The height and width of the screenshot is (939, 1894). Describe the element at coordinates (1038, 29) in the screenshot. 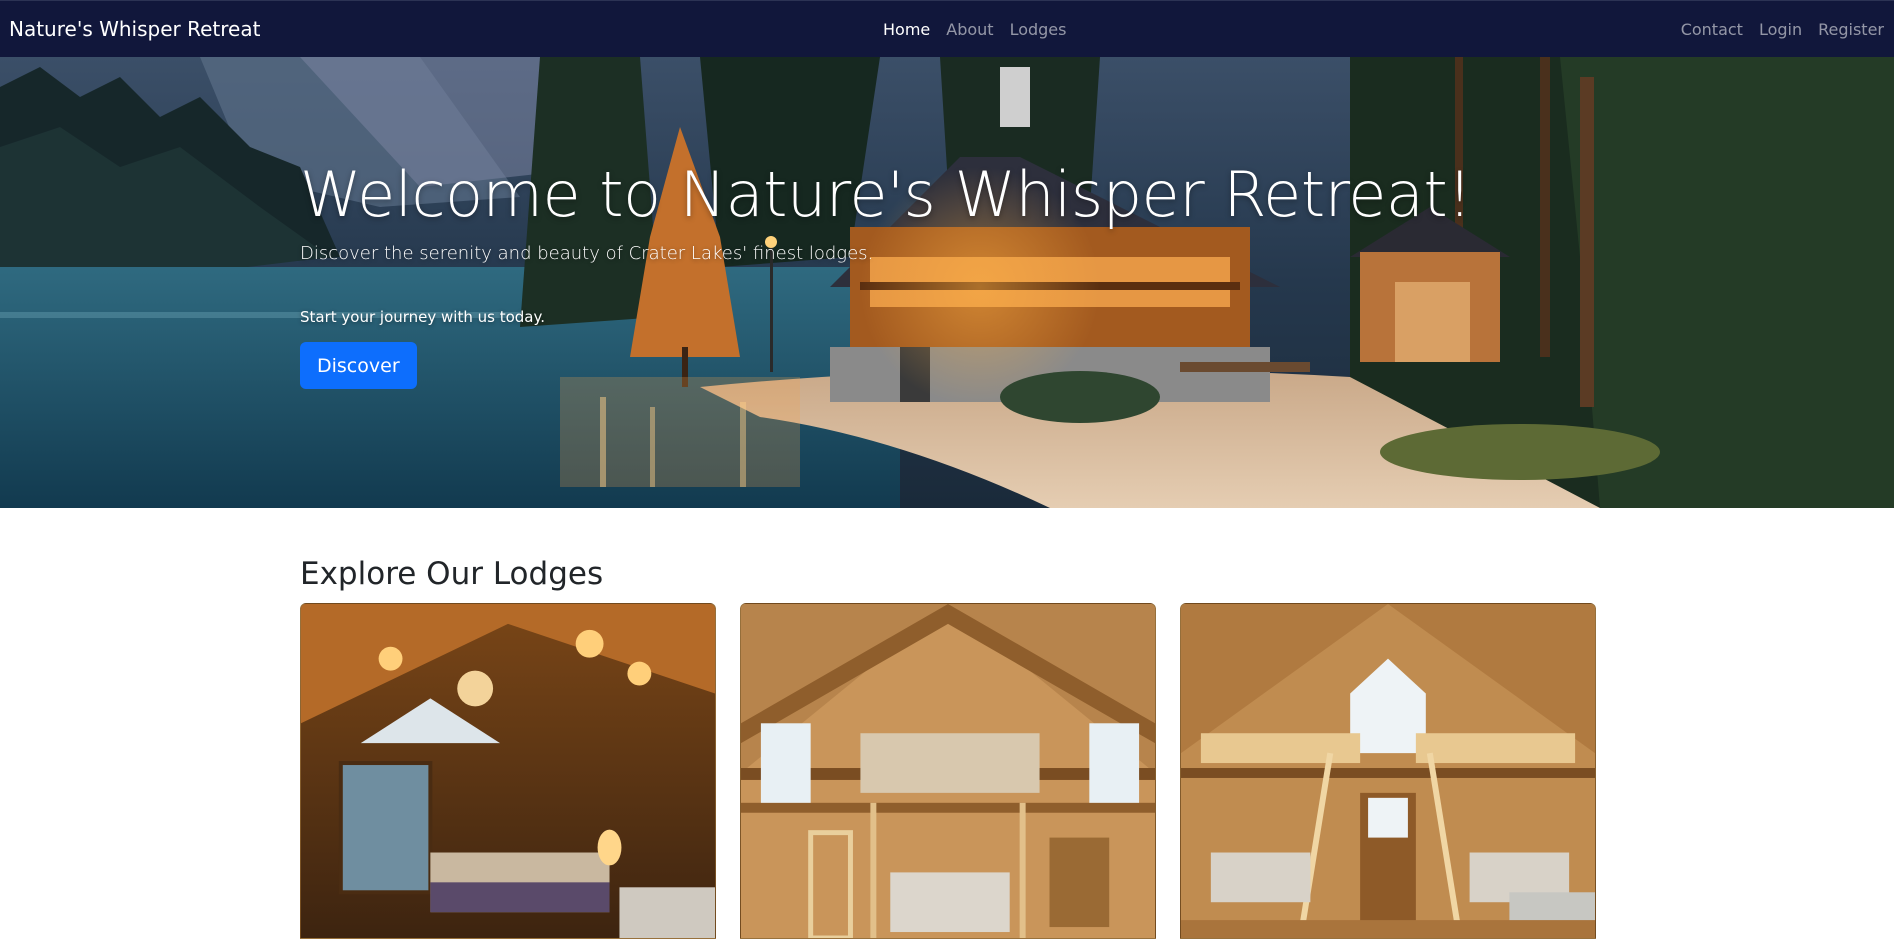

I see `nav-lodges-link: Lodges` at that location.